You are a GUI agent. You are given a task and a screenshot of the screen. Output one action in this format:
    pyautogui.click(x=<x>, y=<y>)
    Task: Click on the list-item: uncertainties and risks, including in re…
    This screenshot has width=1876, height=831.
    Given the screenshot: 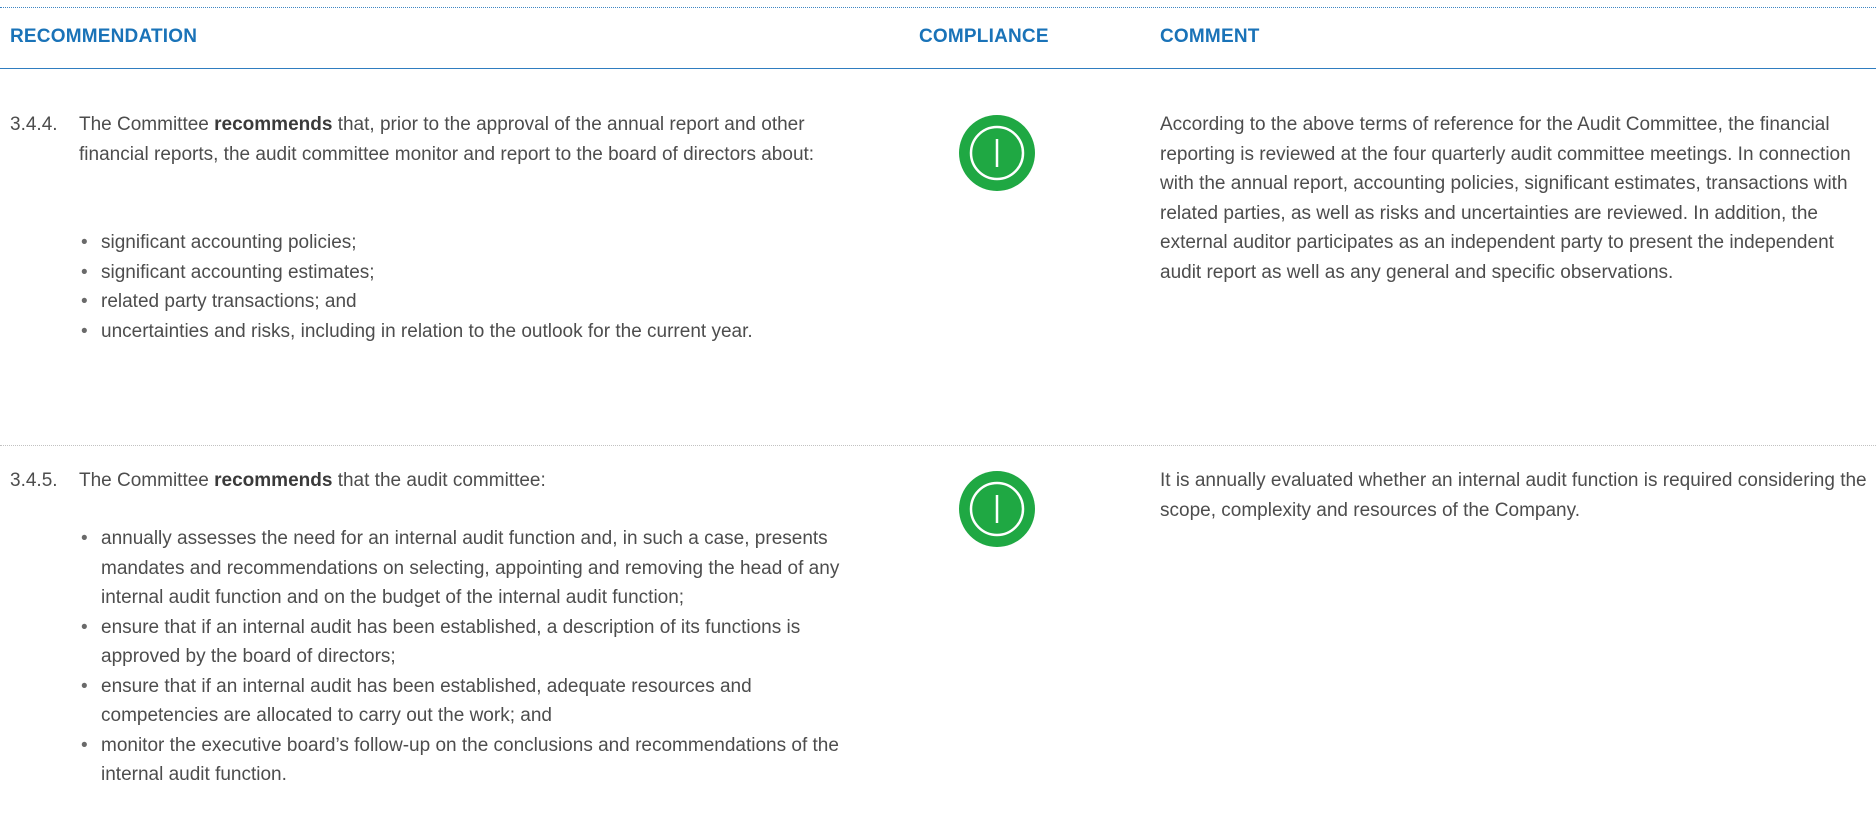 What is the action you would take?
    pyautogui.click(x=464, y=332)
    